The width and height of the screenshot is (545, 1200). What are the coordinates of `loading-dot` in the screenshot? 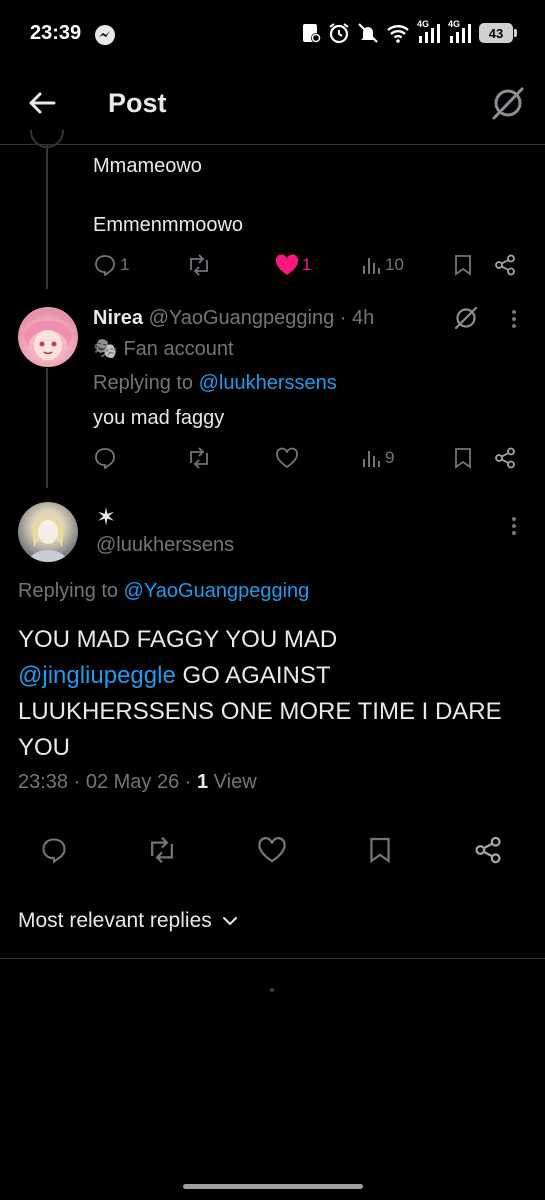 It's located at (272, 990).